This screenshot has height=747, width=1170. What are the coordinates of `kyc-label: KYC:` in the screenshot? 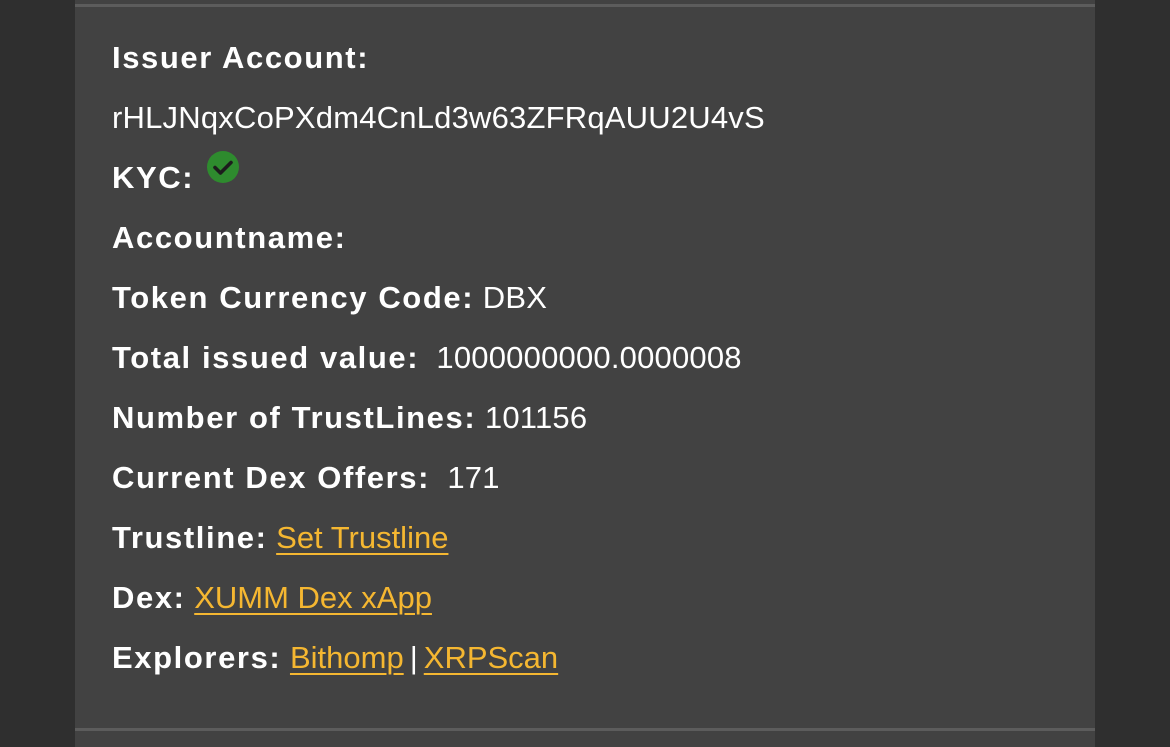 It's located at (153, 177).